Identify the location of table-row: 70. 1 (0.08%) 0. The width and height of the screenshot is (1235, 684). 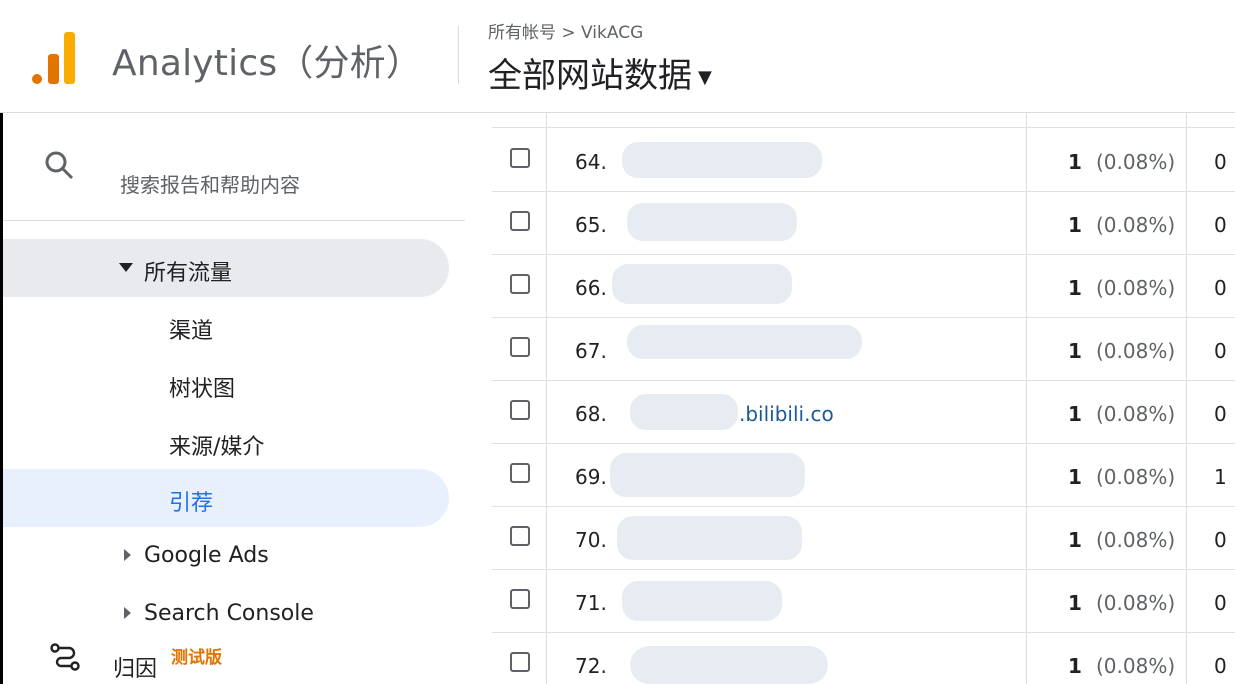
(863, 538).